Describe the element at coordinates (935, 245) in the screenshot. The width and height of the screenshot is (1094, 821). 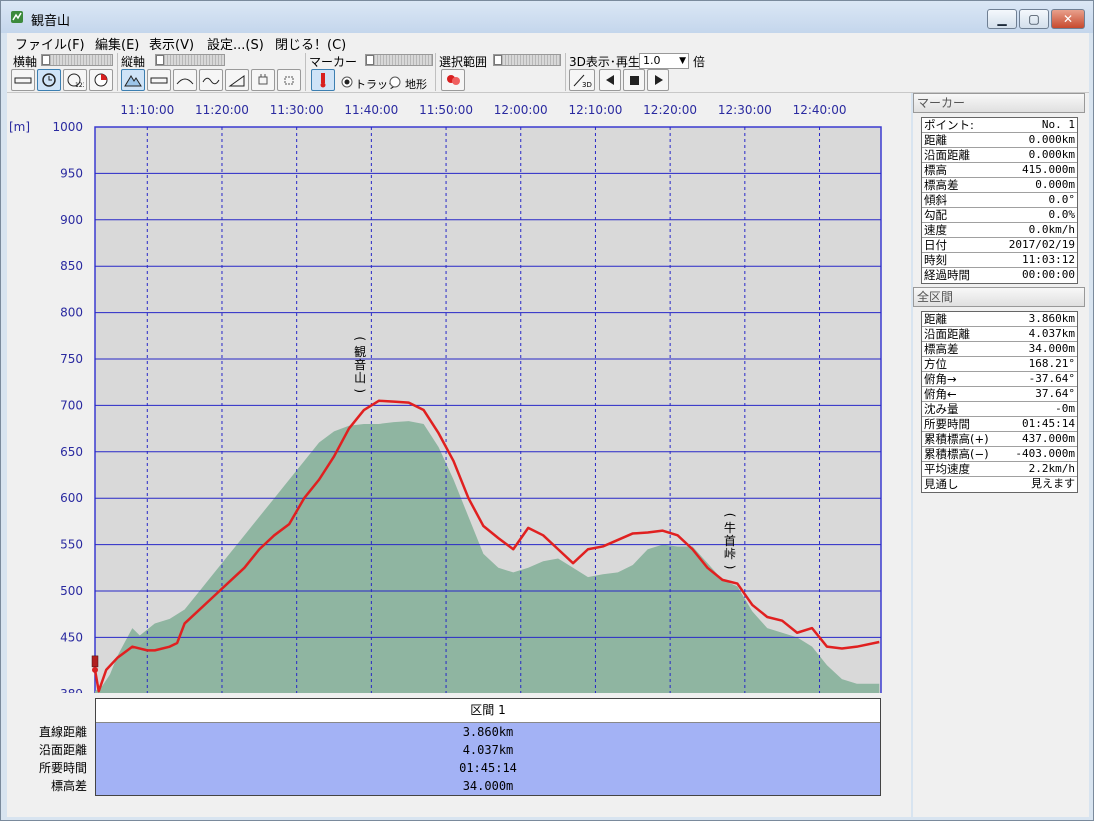
I see `marker-row-label: 日付` at that location.